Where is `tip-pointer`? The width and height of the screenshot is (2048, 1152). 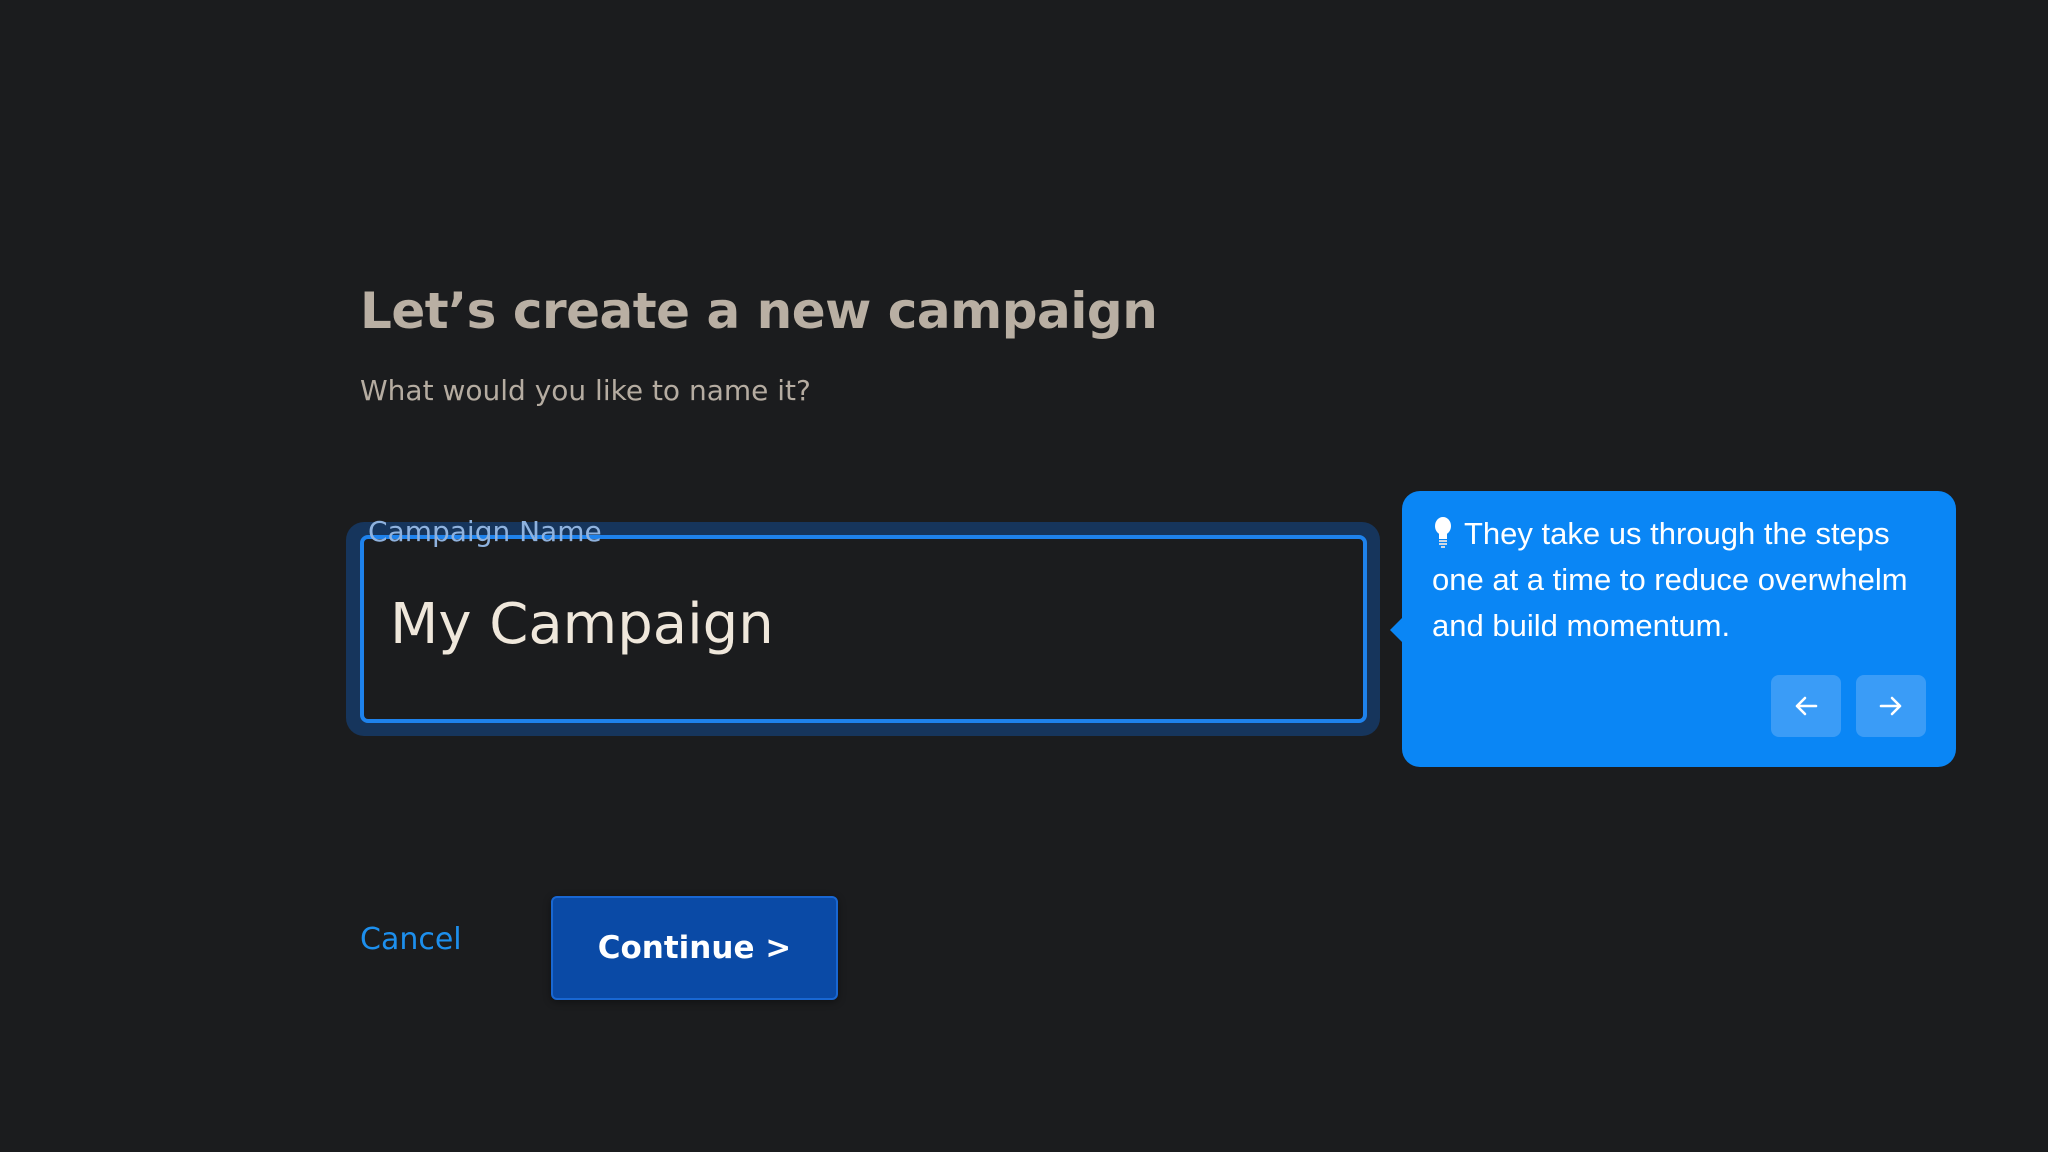 tip-pointer is located at coordinates (1396, 630).